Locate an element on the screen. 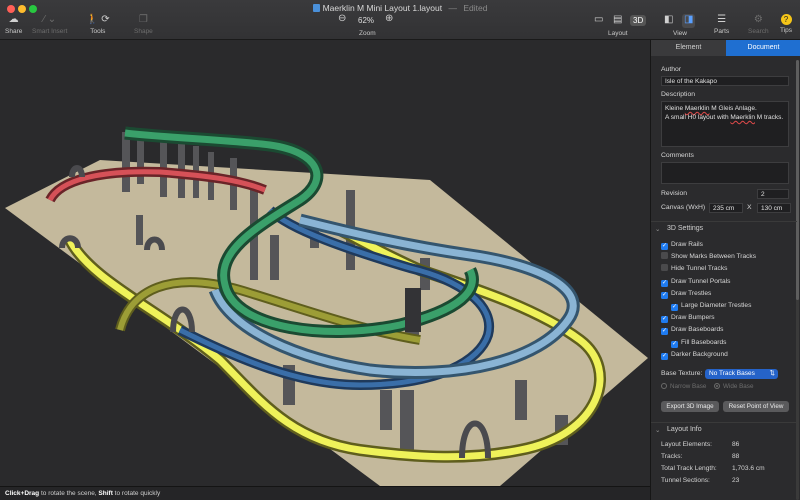  view-label: View is located at coordinates (680, 33).